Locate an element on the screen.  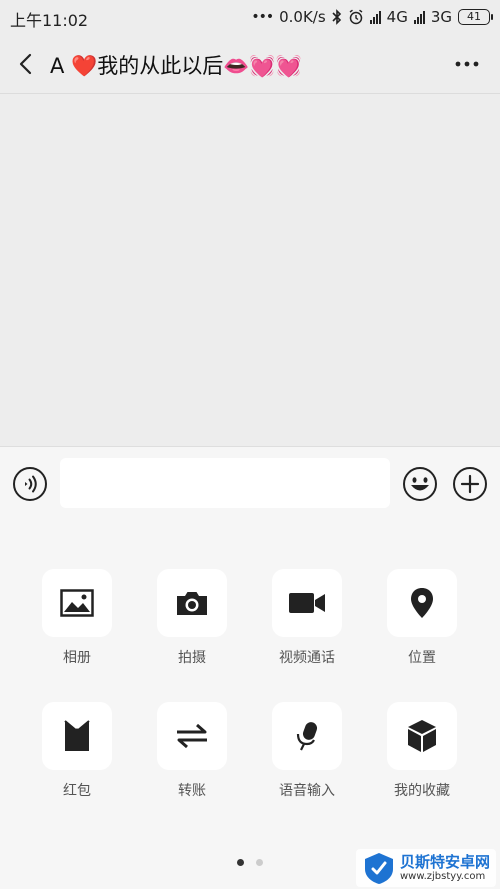
tile-label: 拍摄 is located at coordinates (192, 658).